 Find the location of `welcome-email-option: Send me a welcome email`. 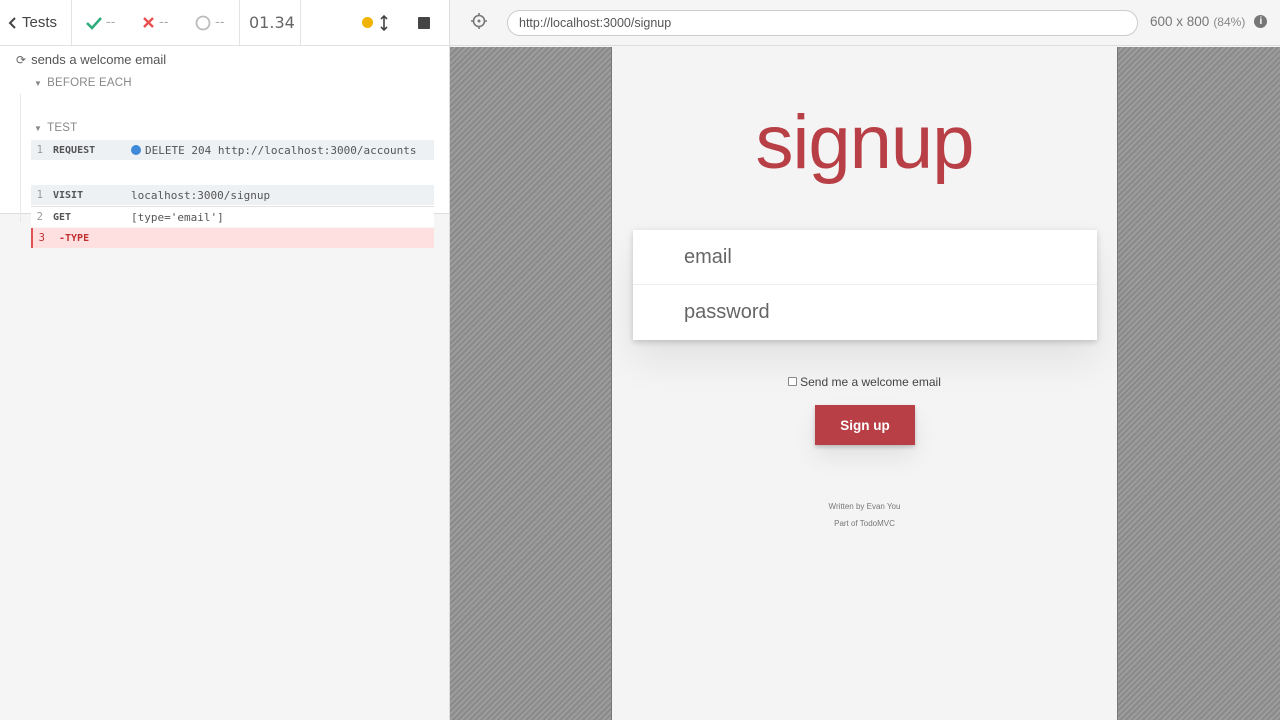

welcome-email-option: Send me a welcome email is located at coordinates (864, 382).